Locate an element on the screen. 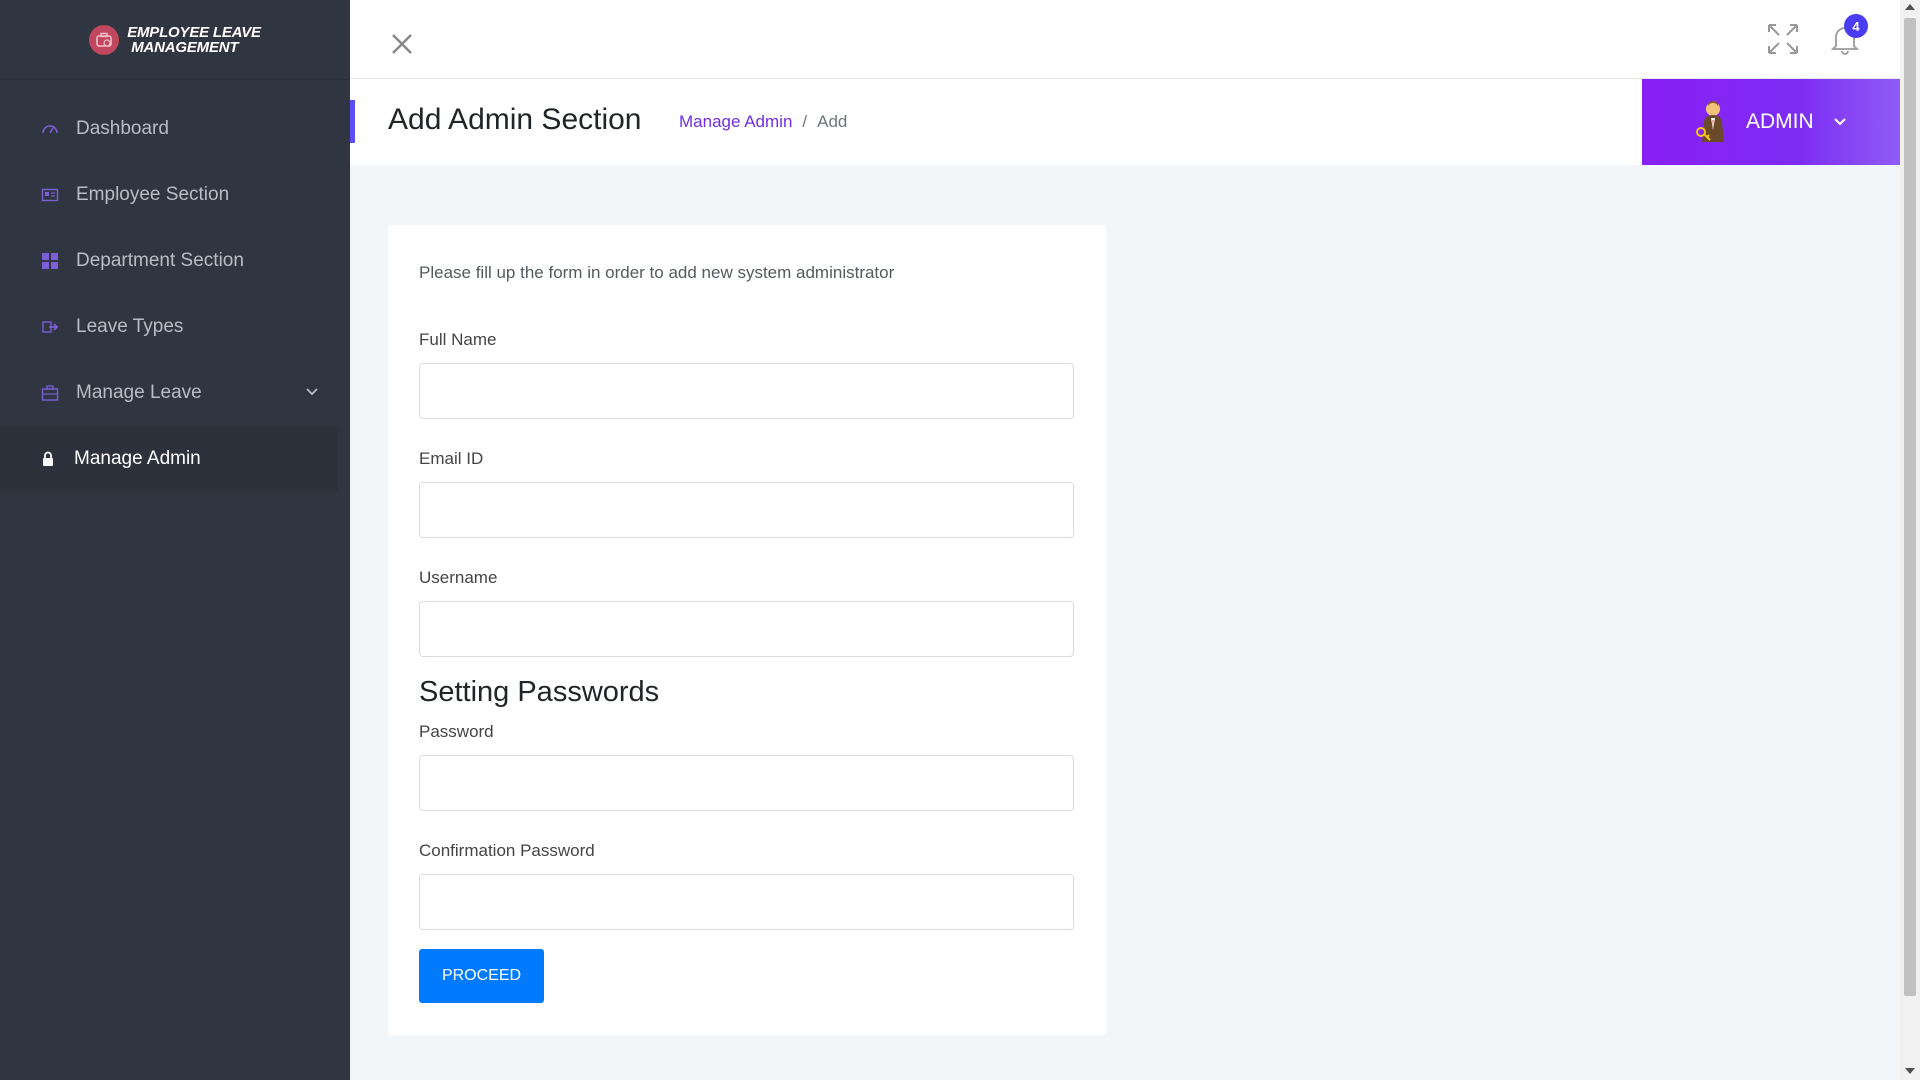 Image resolution: width=1920 pixels, height=1080 pixels. email-input is located at coordinates (746, 510).